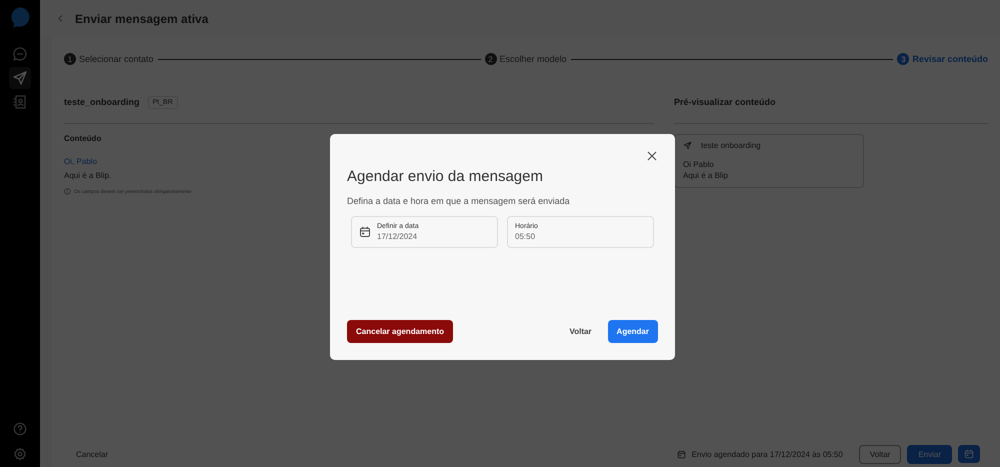  Describe the element at coordinates (929, 454) in the screenshot. I see `send-button: Enviar` at that location.